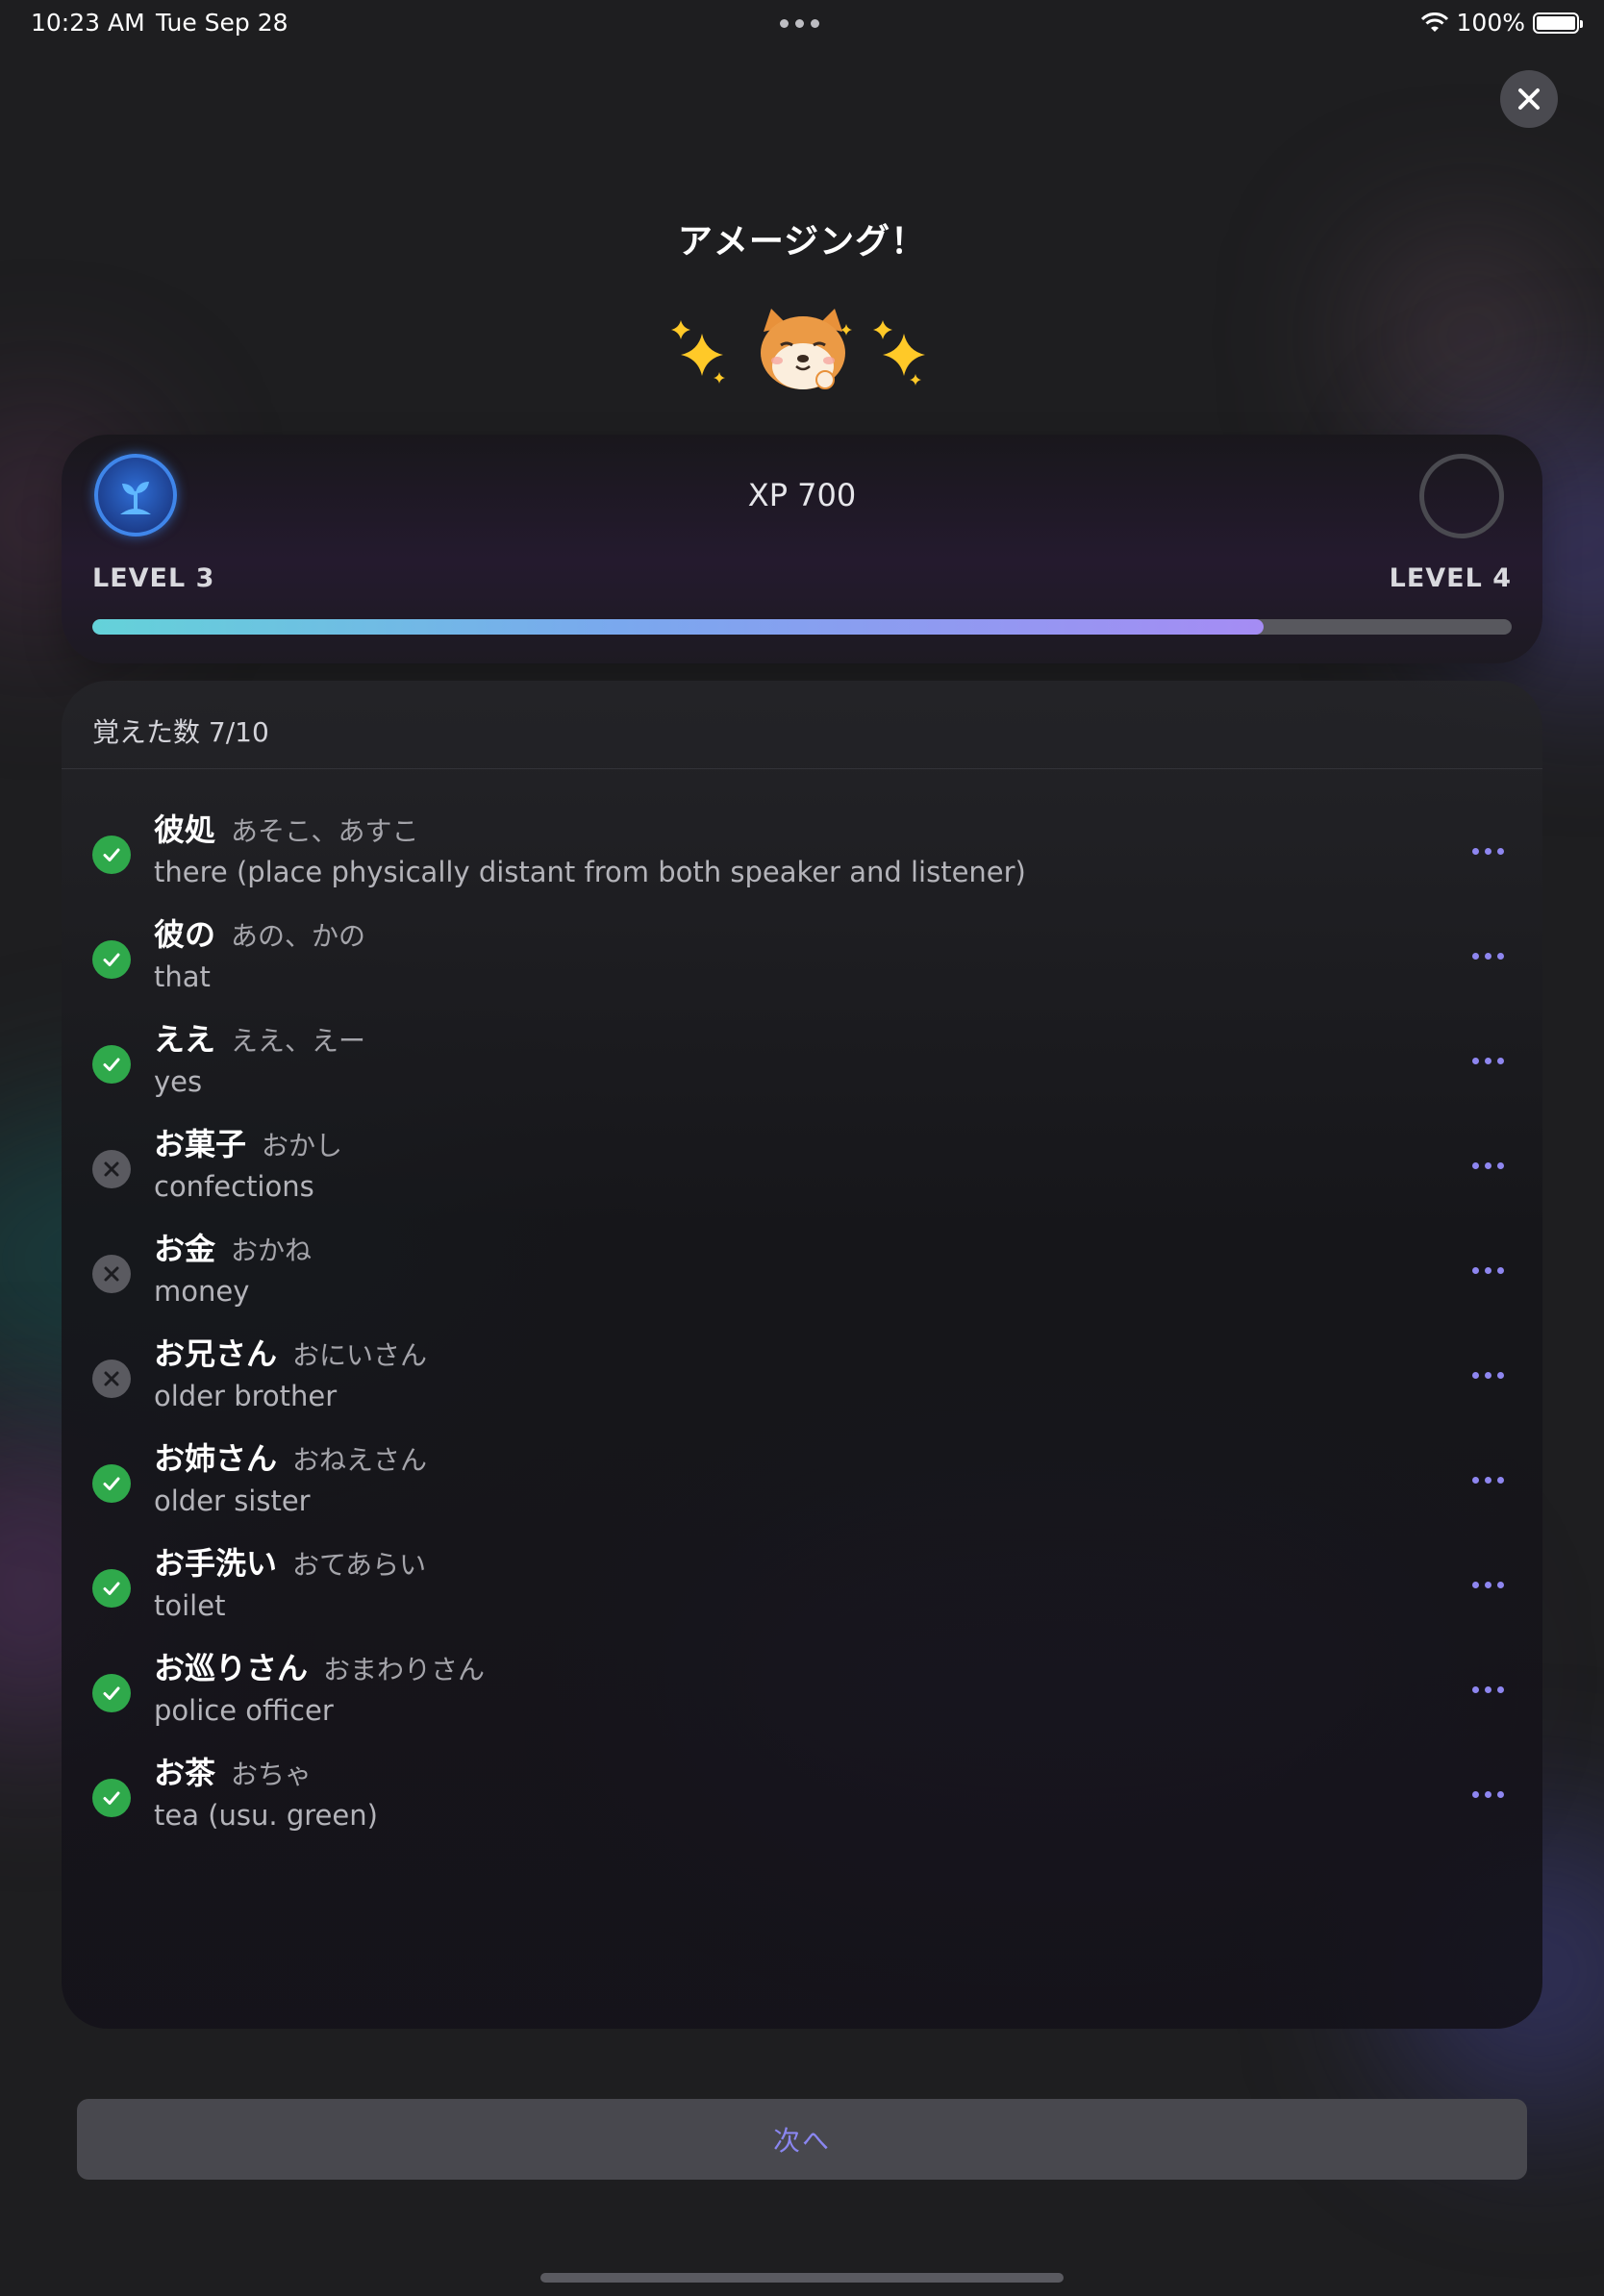 Image resolution: width=1604 pixels, height=2296 pixels. Describe the element at coordinates (319, 1685) in the screenshot. I see `word-text: お巡りさん おまわりさん police officer` at that location.